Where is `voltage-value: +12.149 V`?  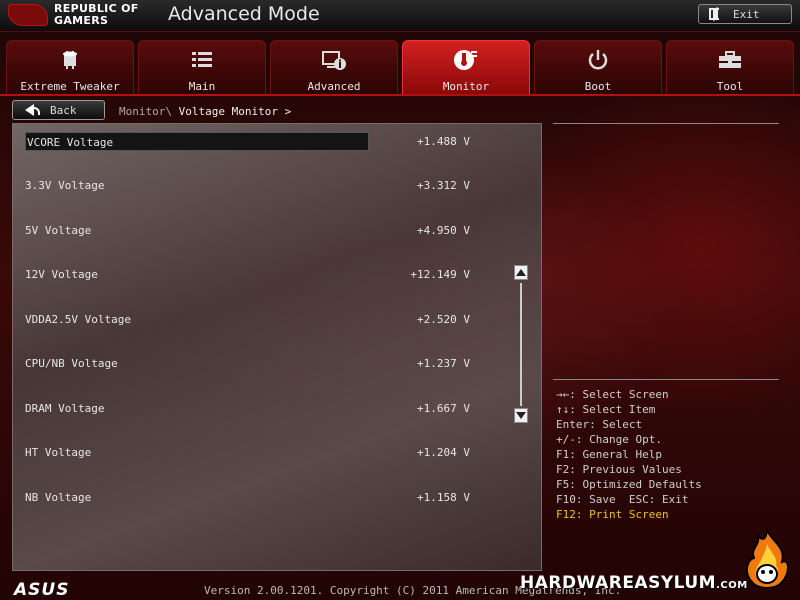 voltage-value: +12.149 V is located at coordinates (440, 274).